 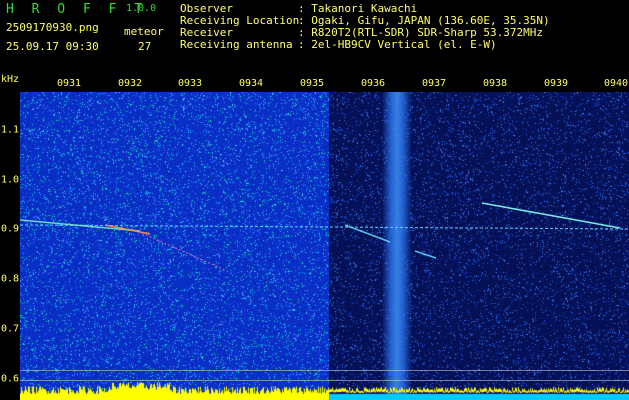 I want to click on time-label: 0938, so click(x=495, y=83).